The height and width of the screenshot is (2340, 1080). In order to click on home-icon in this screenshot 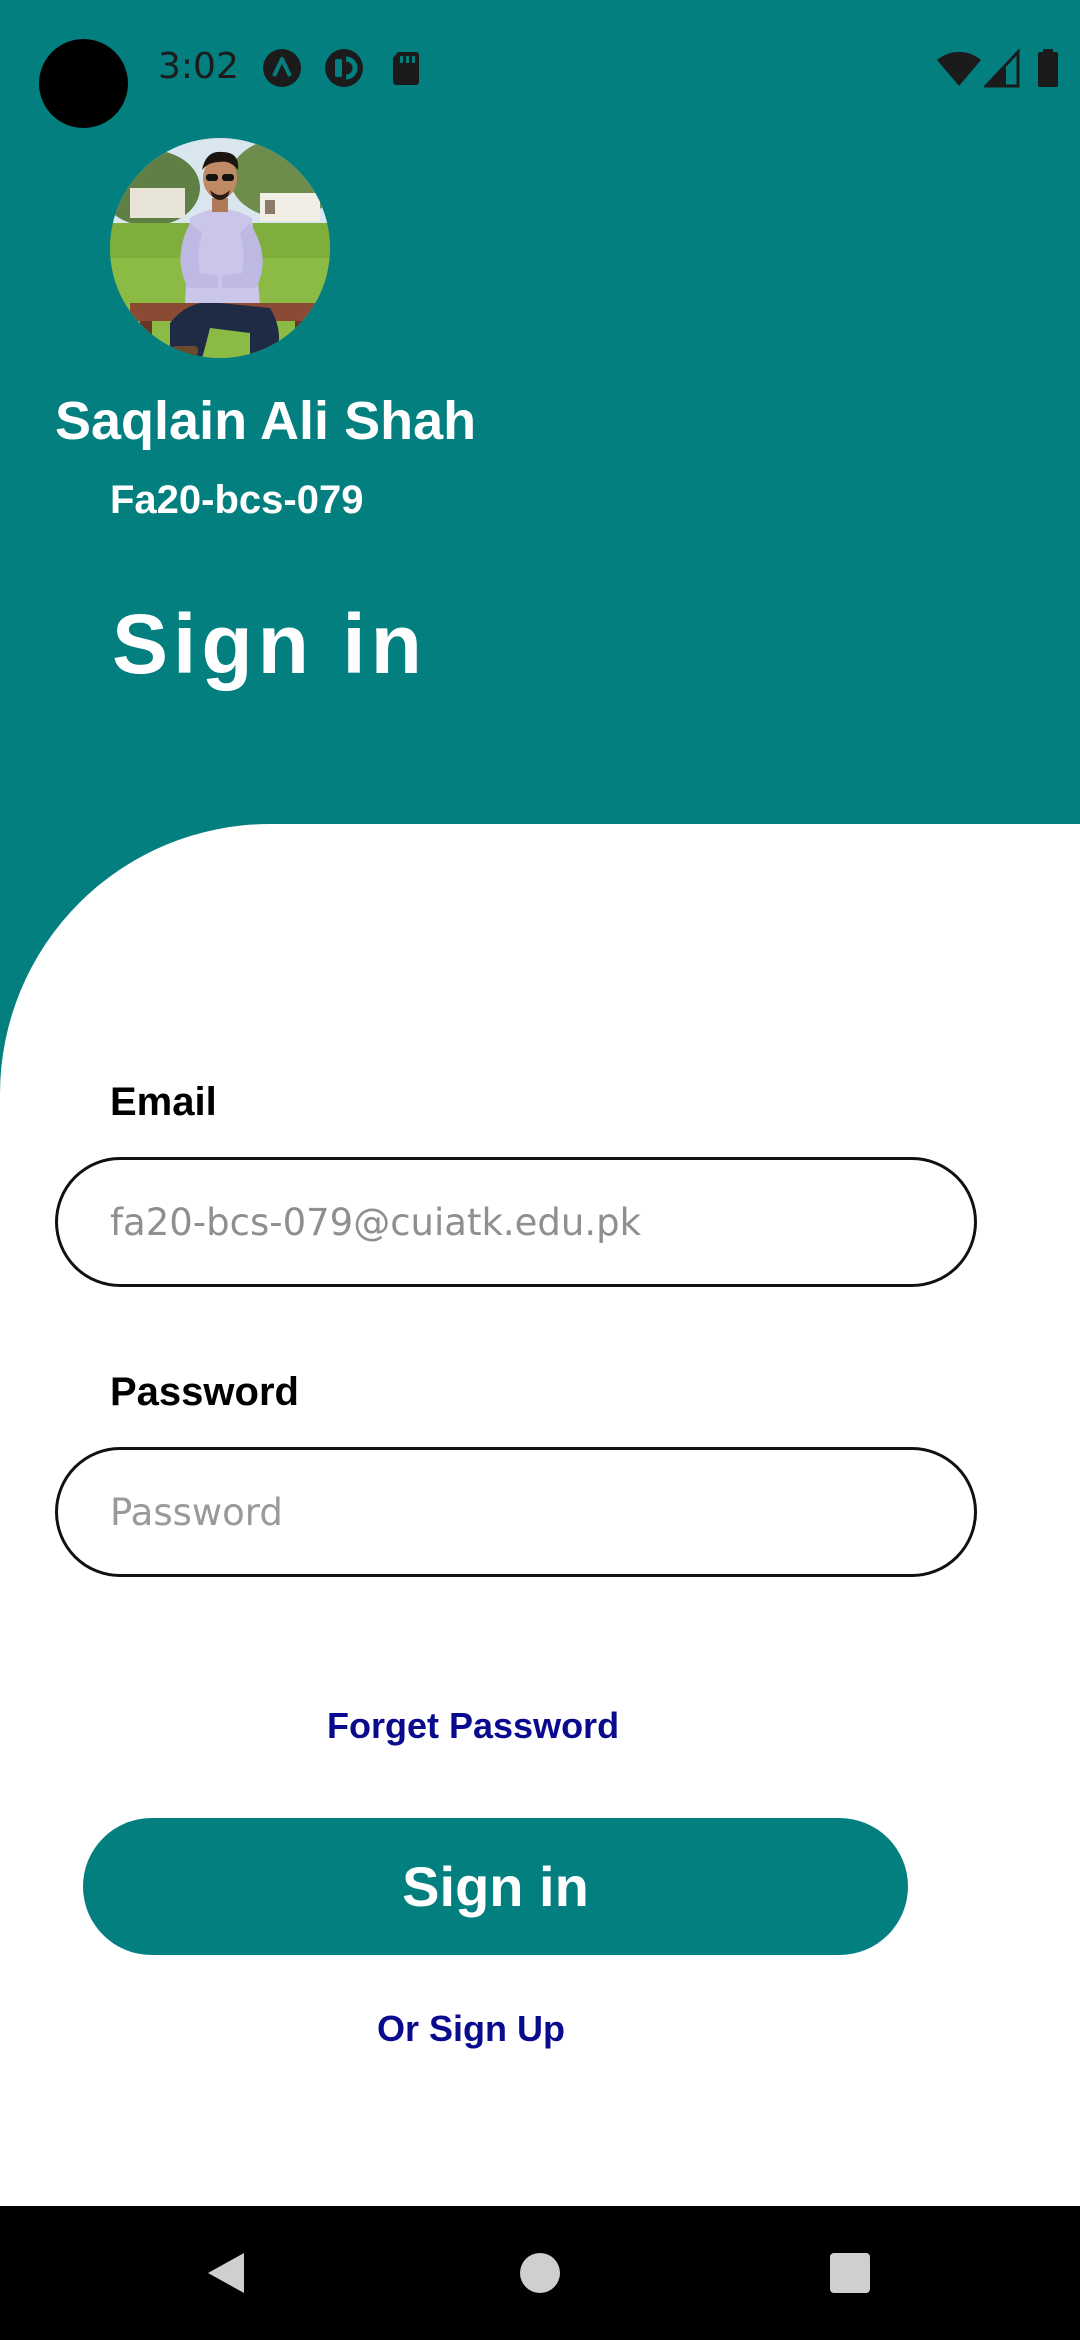, I will do `click(540, 2273)`.